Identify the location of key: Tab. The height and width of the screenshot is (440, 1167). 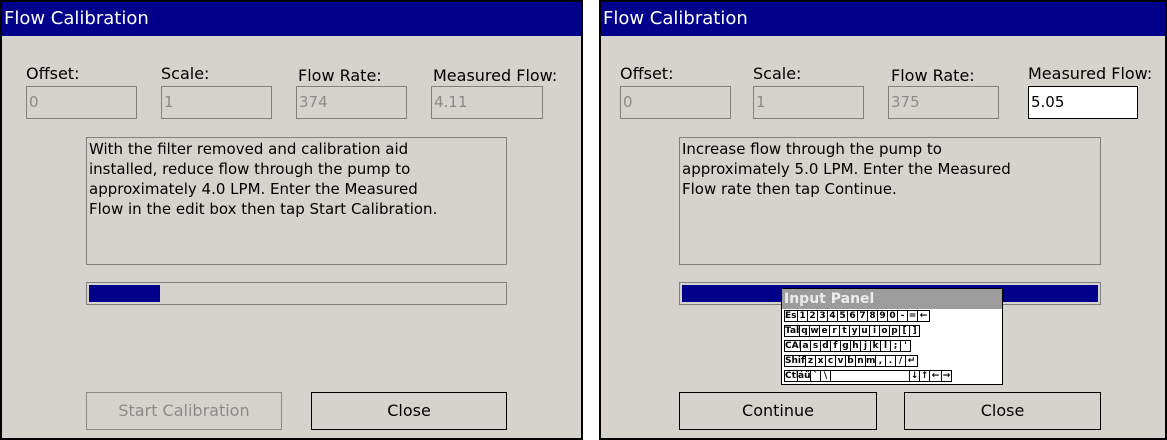
(792, 331).